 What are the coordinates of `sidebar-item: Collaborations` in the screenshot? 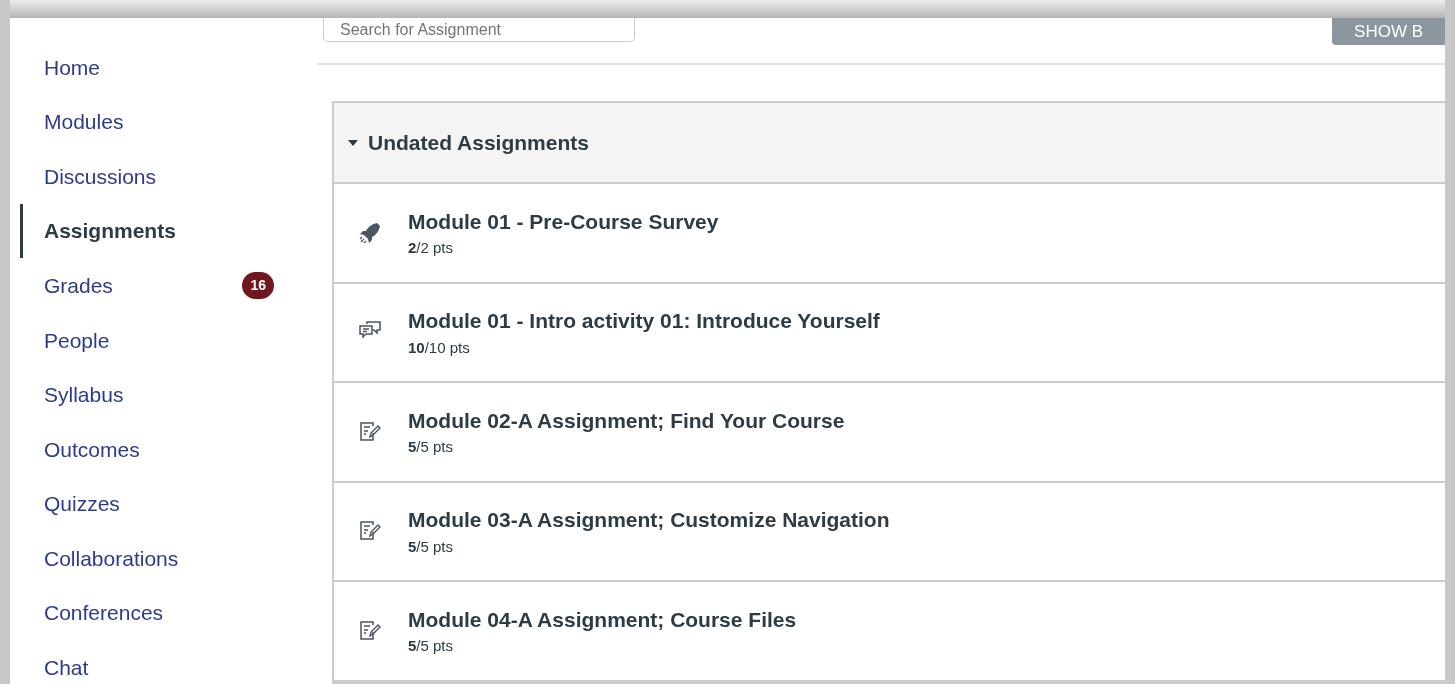 It's located at (160, 558).